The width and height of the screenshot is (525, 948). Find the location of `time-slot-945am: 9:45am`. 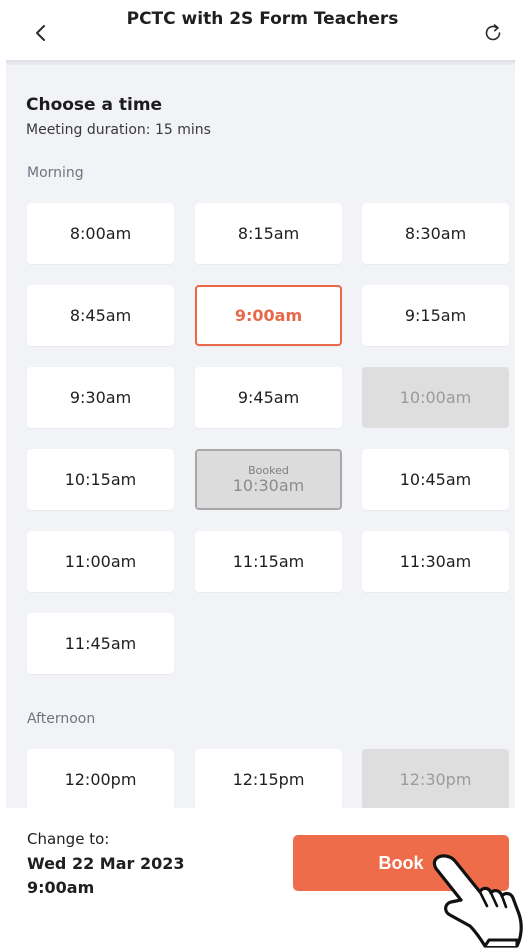

time-slot-945am: 9:45am is located at coordinates (268, 397).